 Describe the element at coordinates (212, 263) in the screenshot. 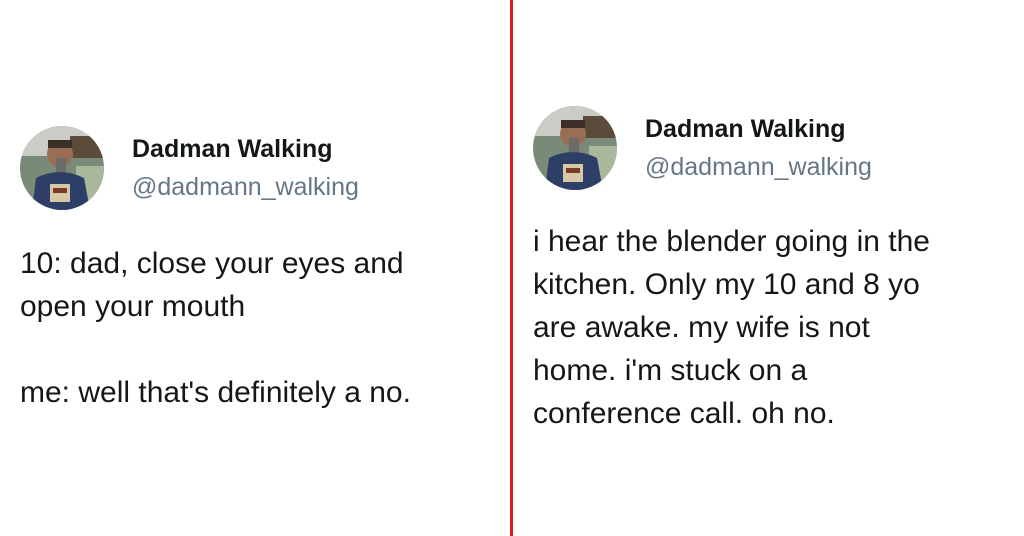

I see `tweet-line: 10: dad, close your eyes and` at that location.